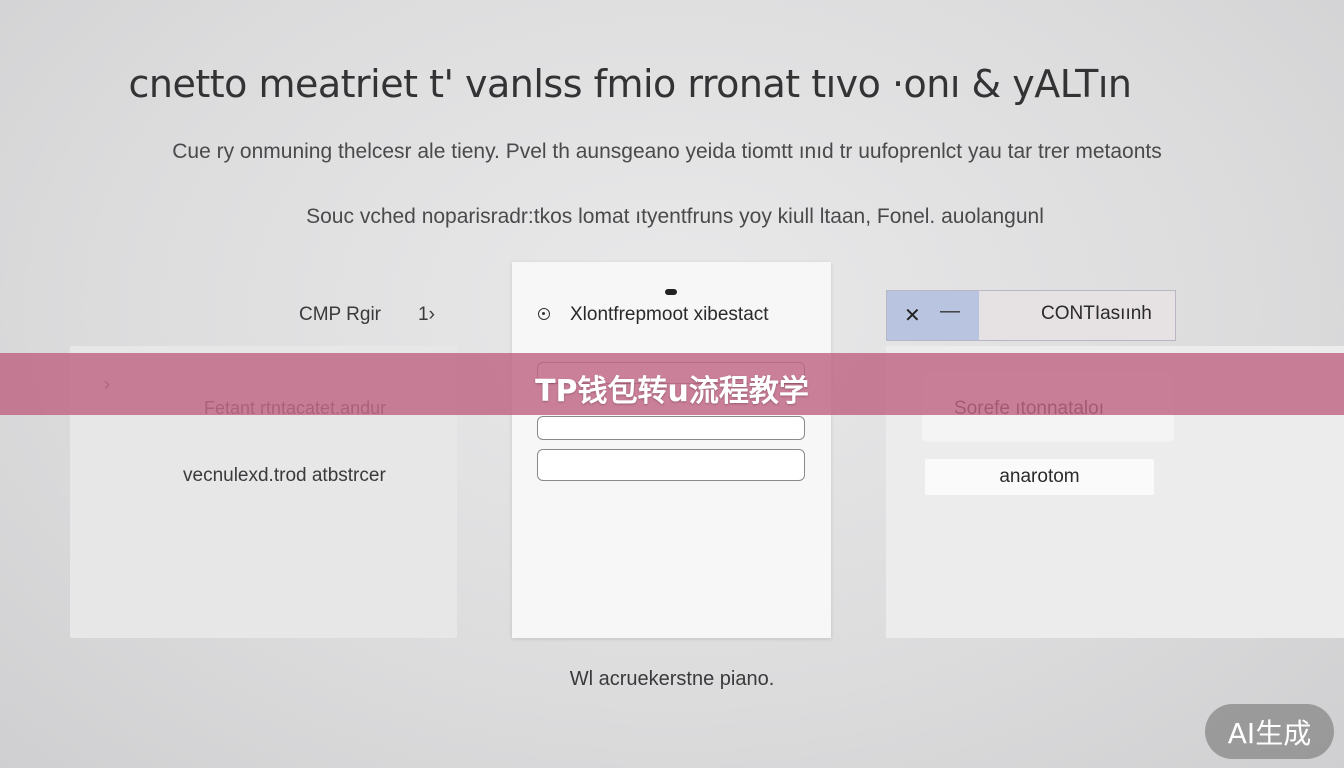  What do you see at coordinates (1039, 477) in the screenshot?
I see `option-button-label: anarotom` at bounding box center [1039, 477].